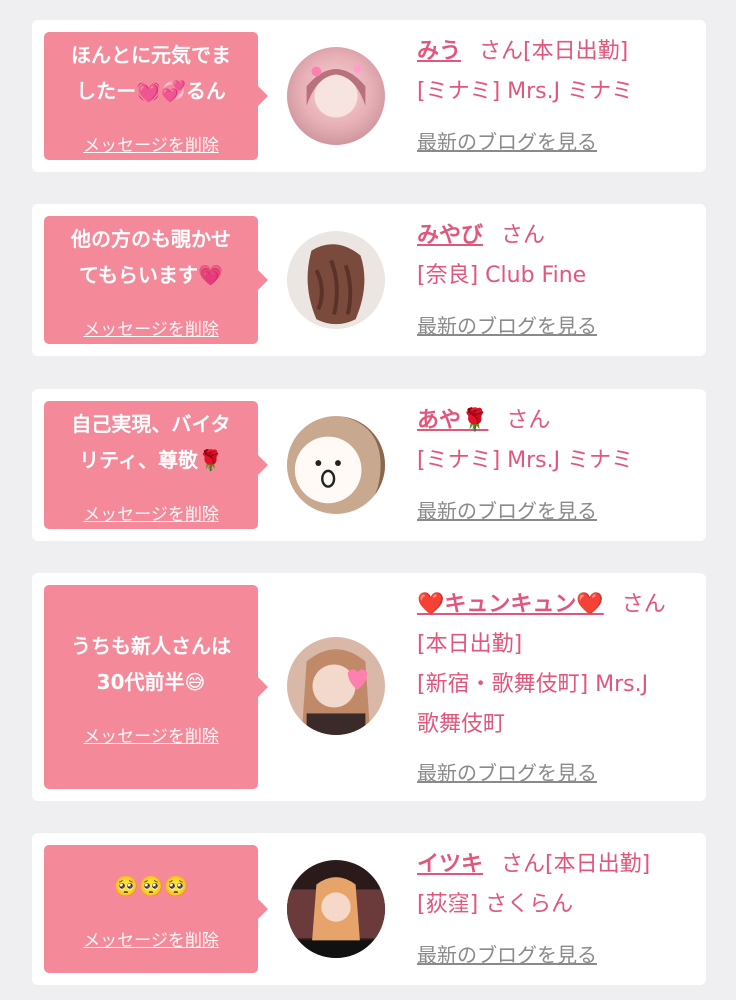 The height and width of the screenshot is (1000, 736). What do you see at coordinates (151, 645) in the screenshot?
I see `message-line: うちも新人さんは` at bounding box center [151, 645].